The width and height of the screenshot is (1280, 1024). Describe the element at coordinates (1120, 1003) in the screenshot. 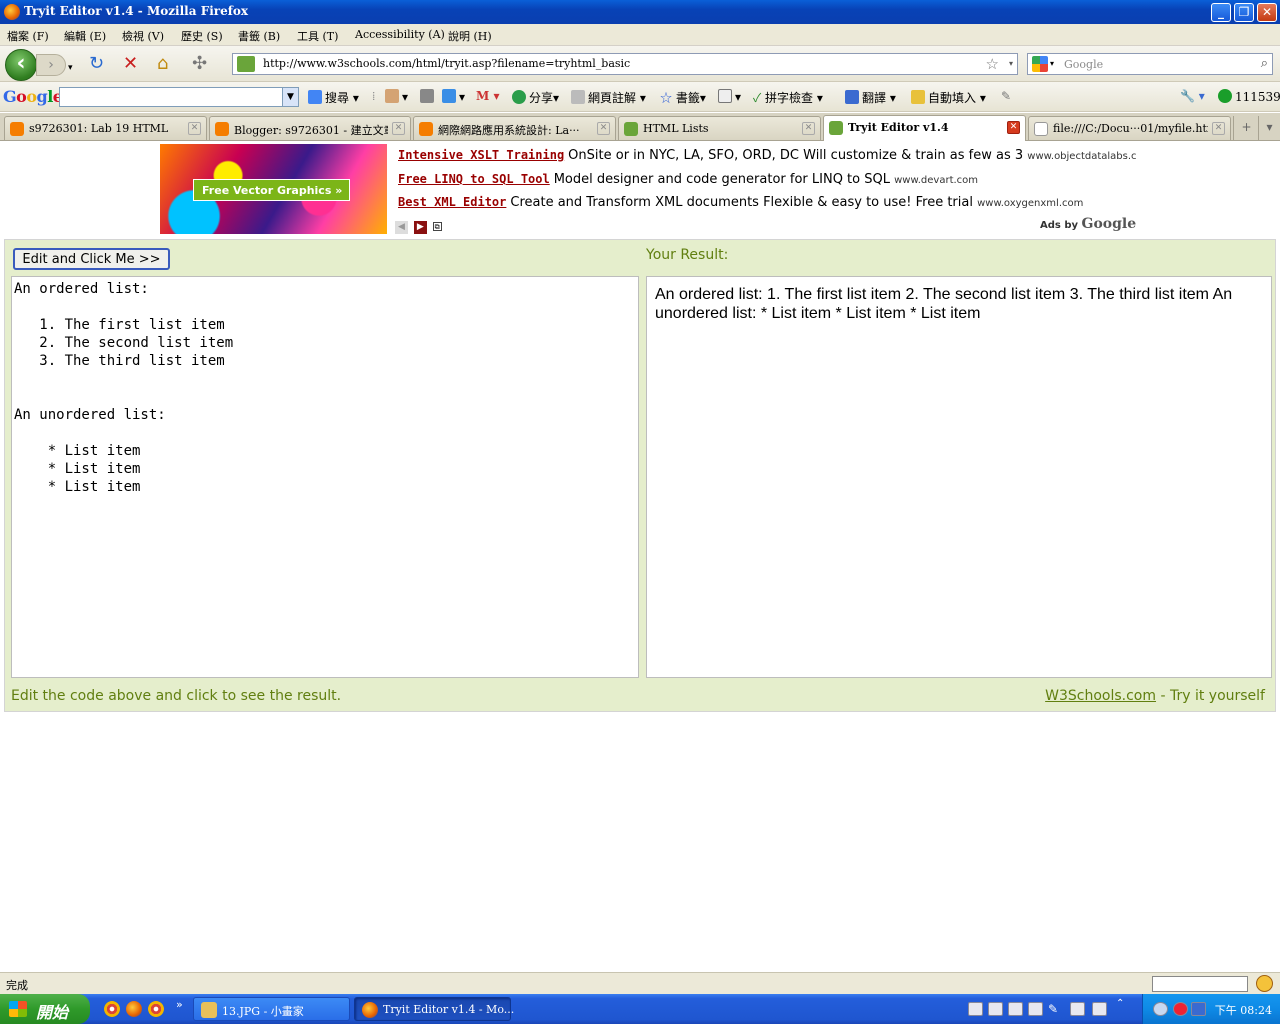

I see `tray-expand-icon: ⌃` at that location.